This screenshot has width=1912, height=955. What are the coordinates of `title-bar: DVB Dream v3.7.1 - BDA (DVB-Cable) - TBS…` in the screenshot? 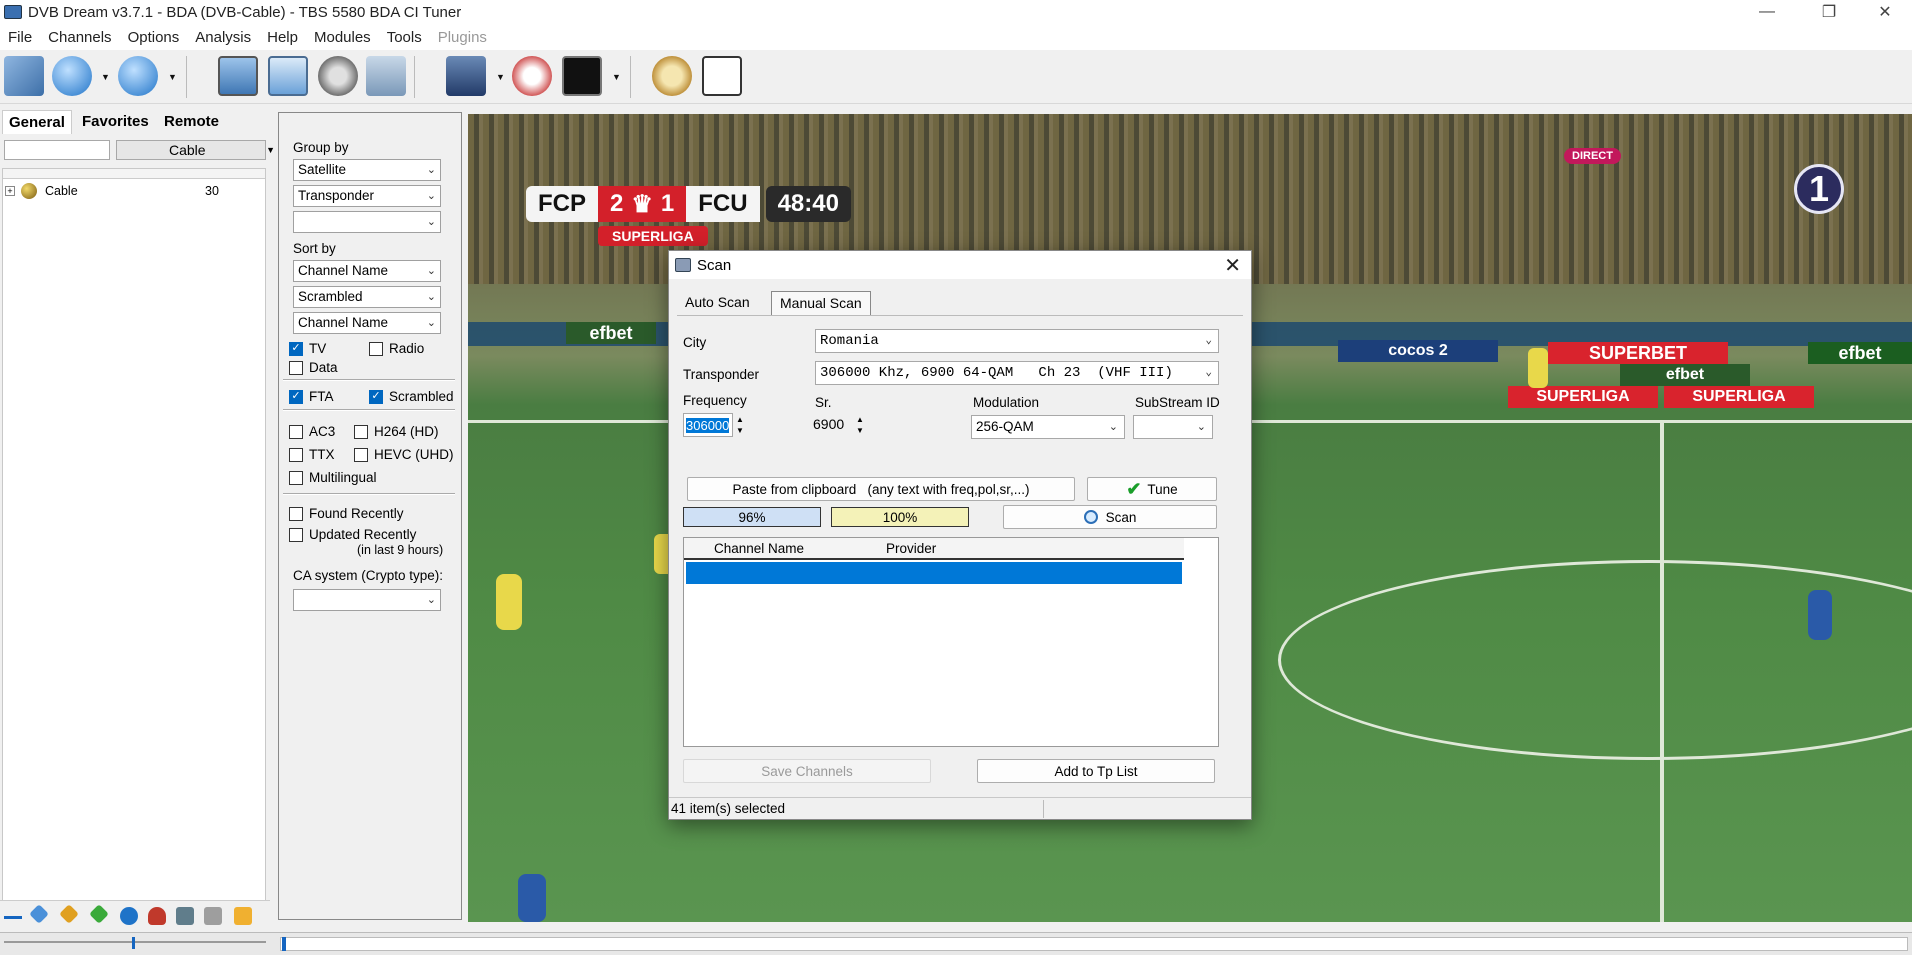 It's located at (956, 12).